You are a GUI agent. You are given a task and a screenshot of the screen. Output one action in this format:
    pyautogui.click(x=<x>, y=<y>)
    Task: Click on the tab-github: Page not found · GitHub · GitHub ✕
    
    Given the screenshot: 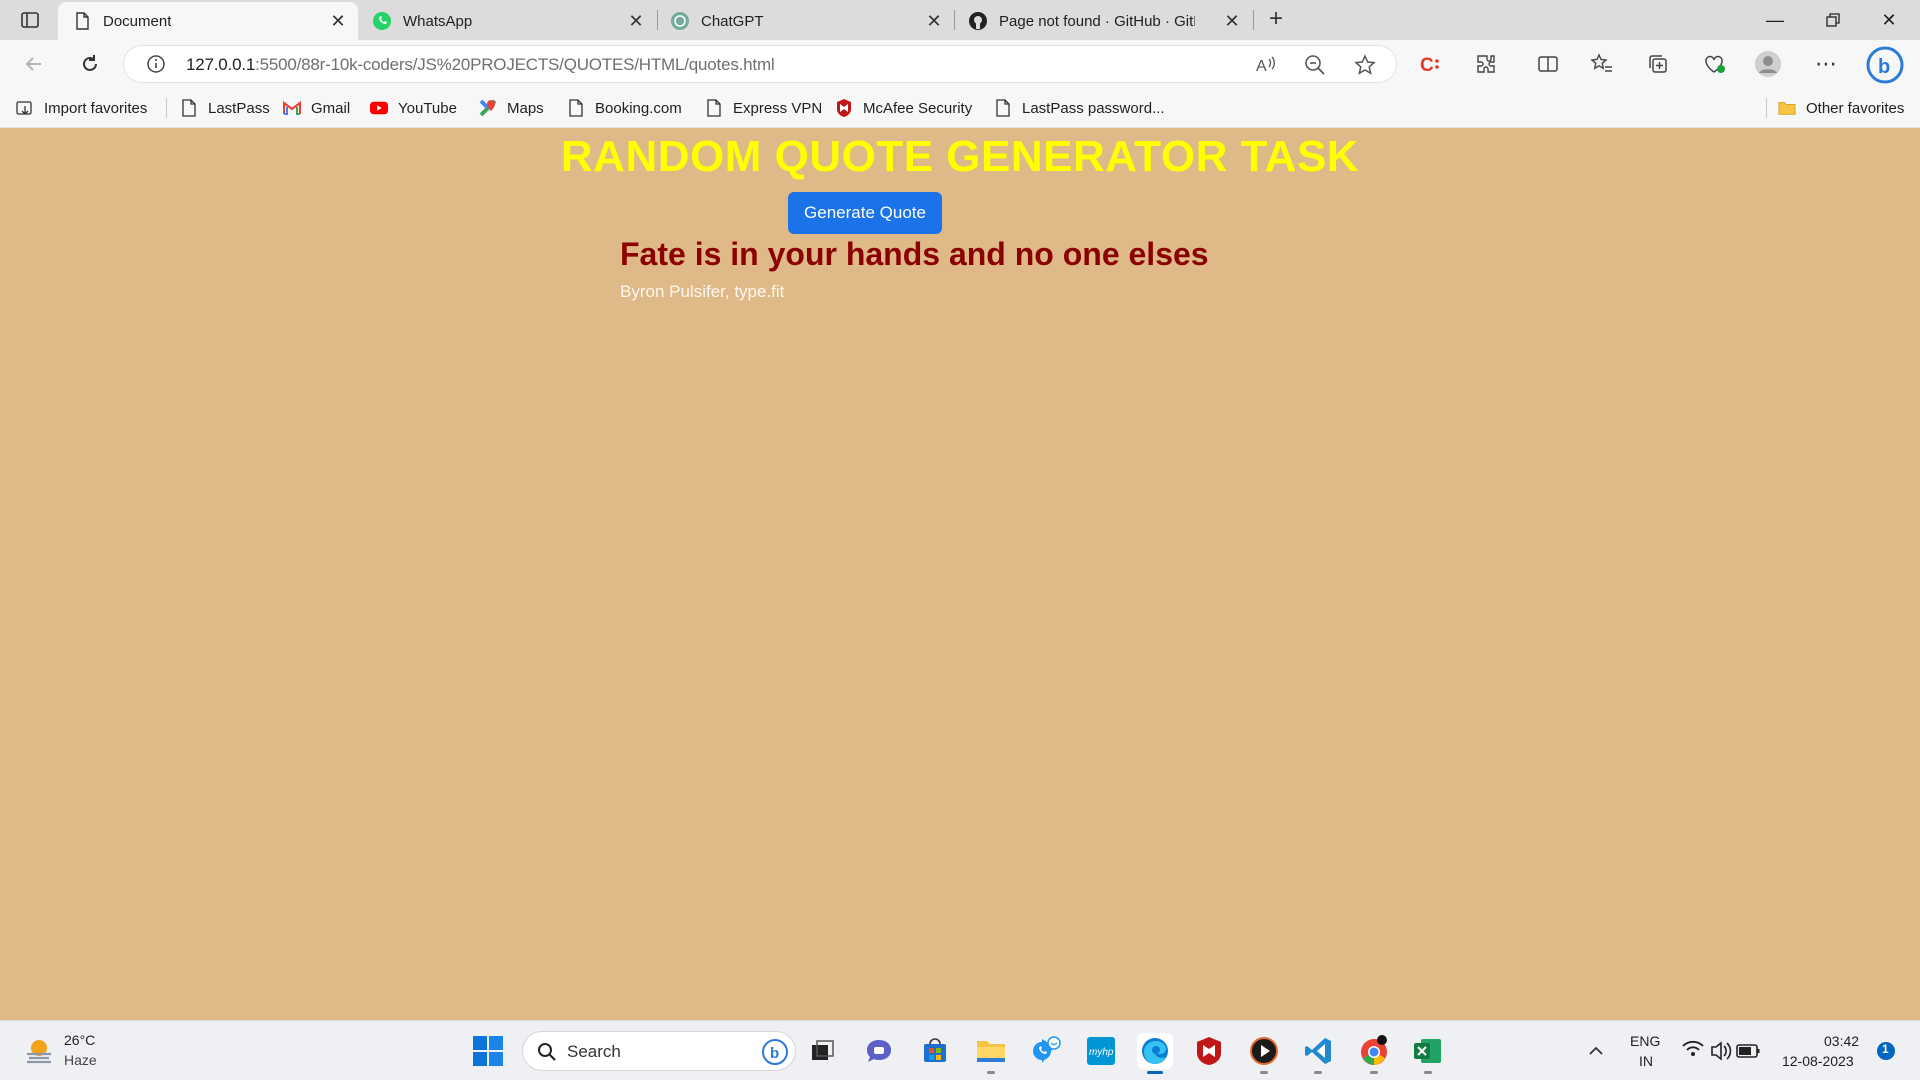 What is the action you would take?
    pyautogui.click(x=1103, y=21)
    